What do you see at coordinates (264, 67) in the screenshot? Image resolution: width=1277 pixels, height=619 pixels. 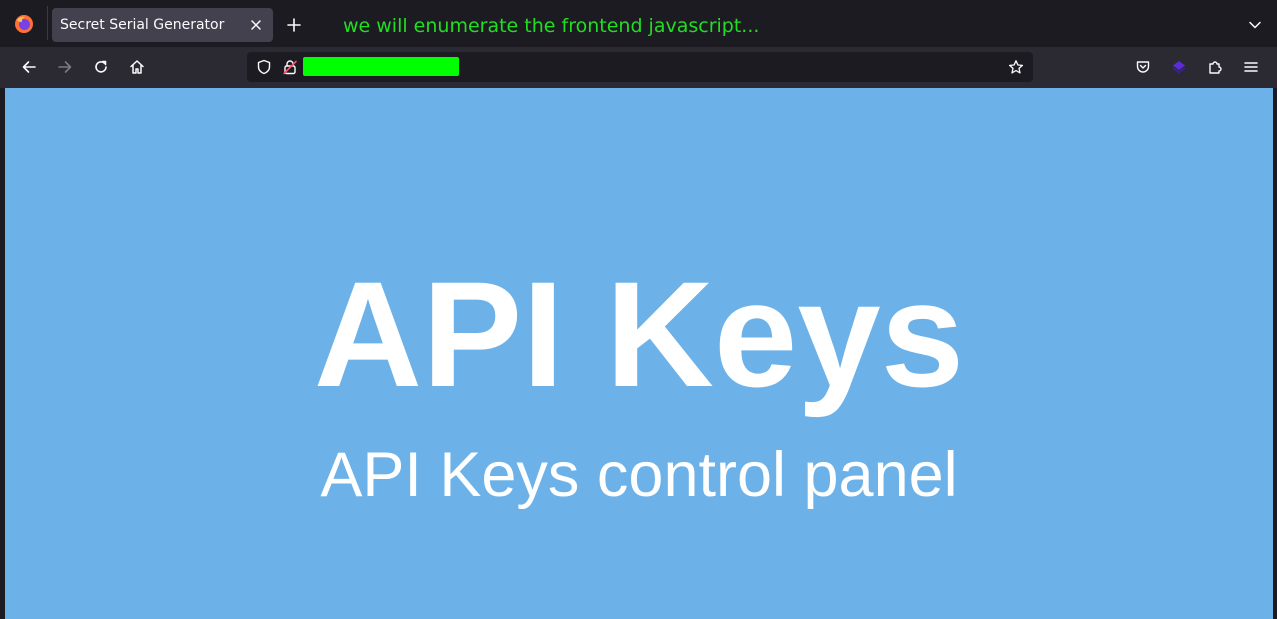 I see `shield-icon` at bounding box center [264, 67].